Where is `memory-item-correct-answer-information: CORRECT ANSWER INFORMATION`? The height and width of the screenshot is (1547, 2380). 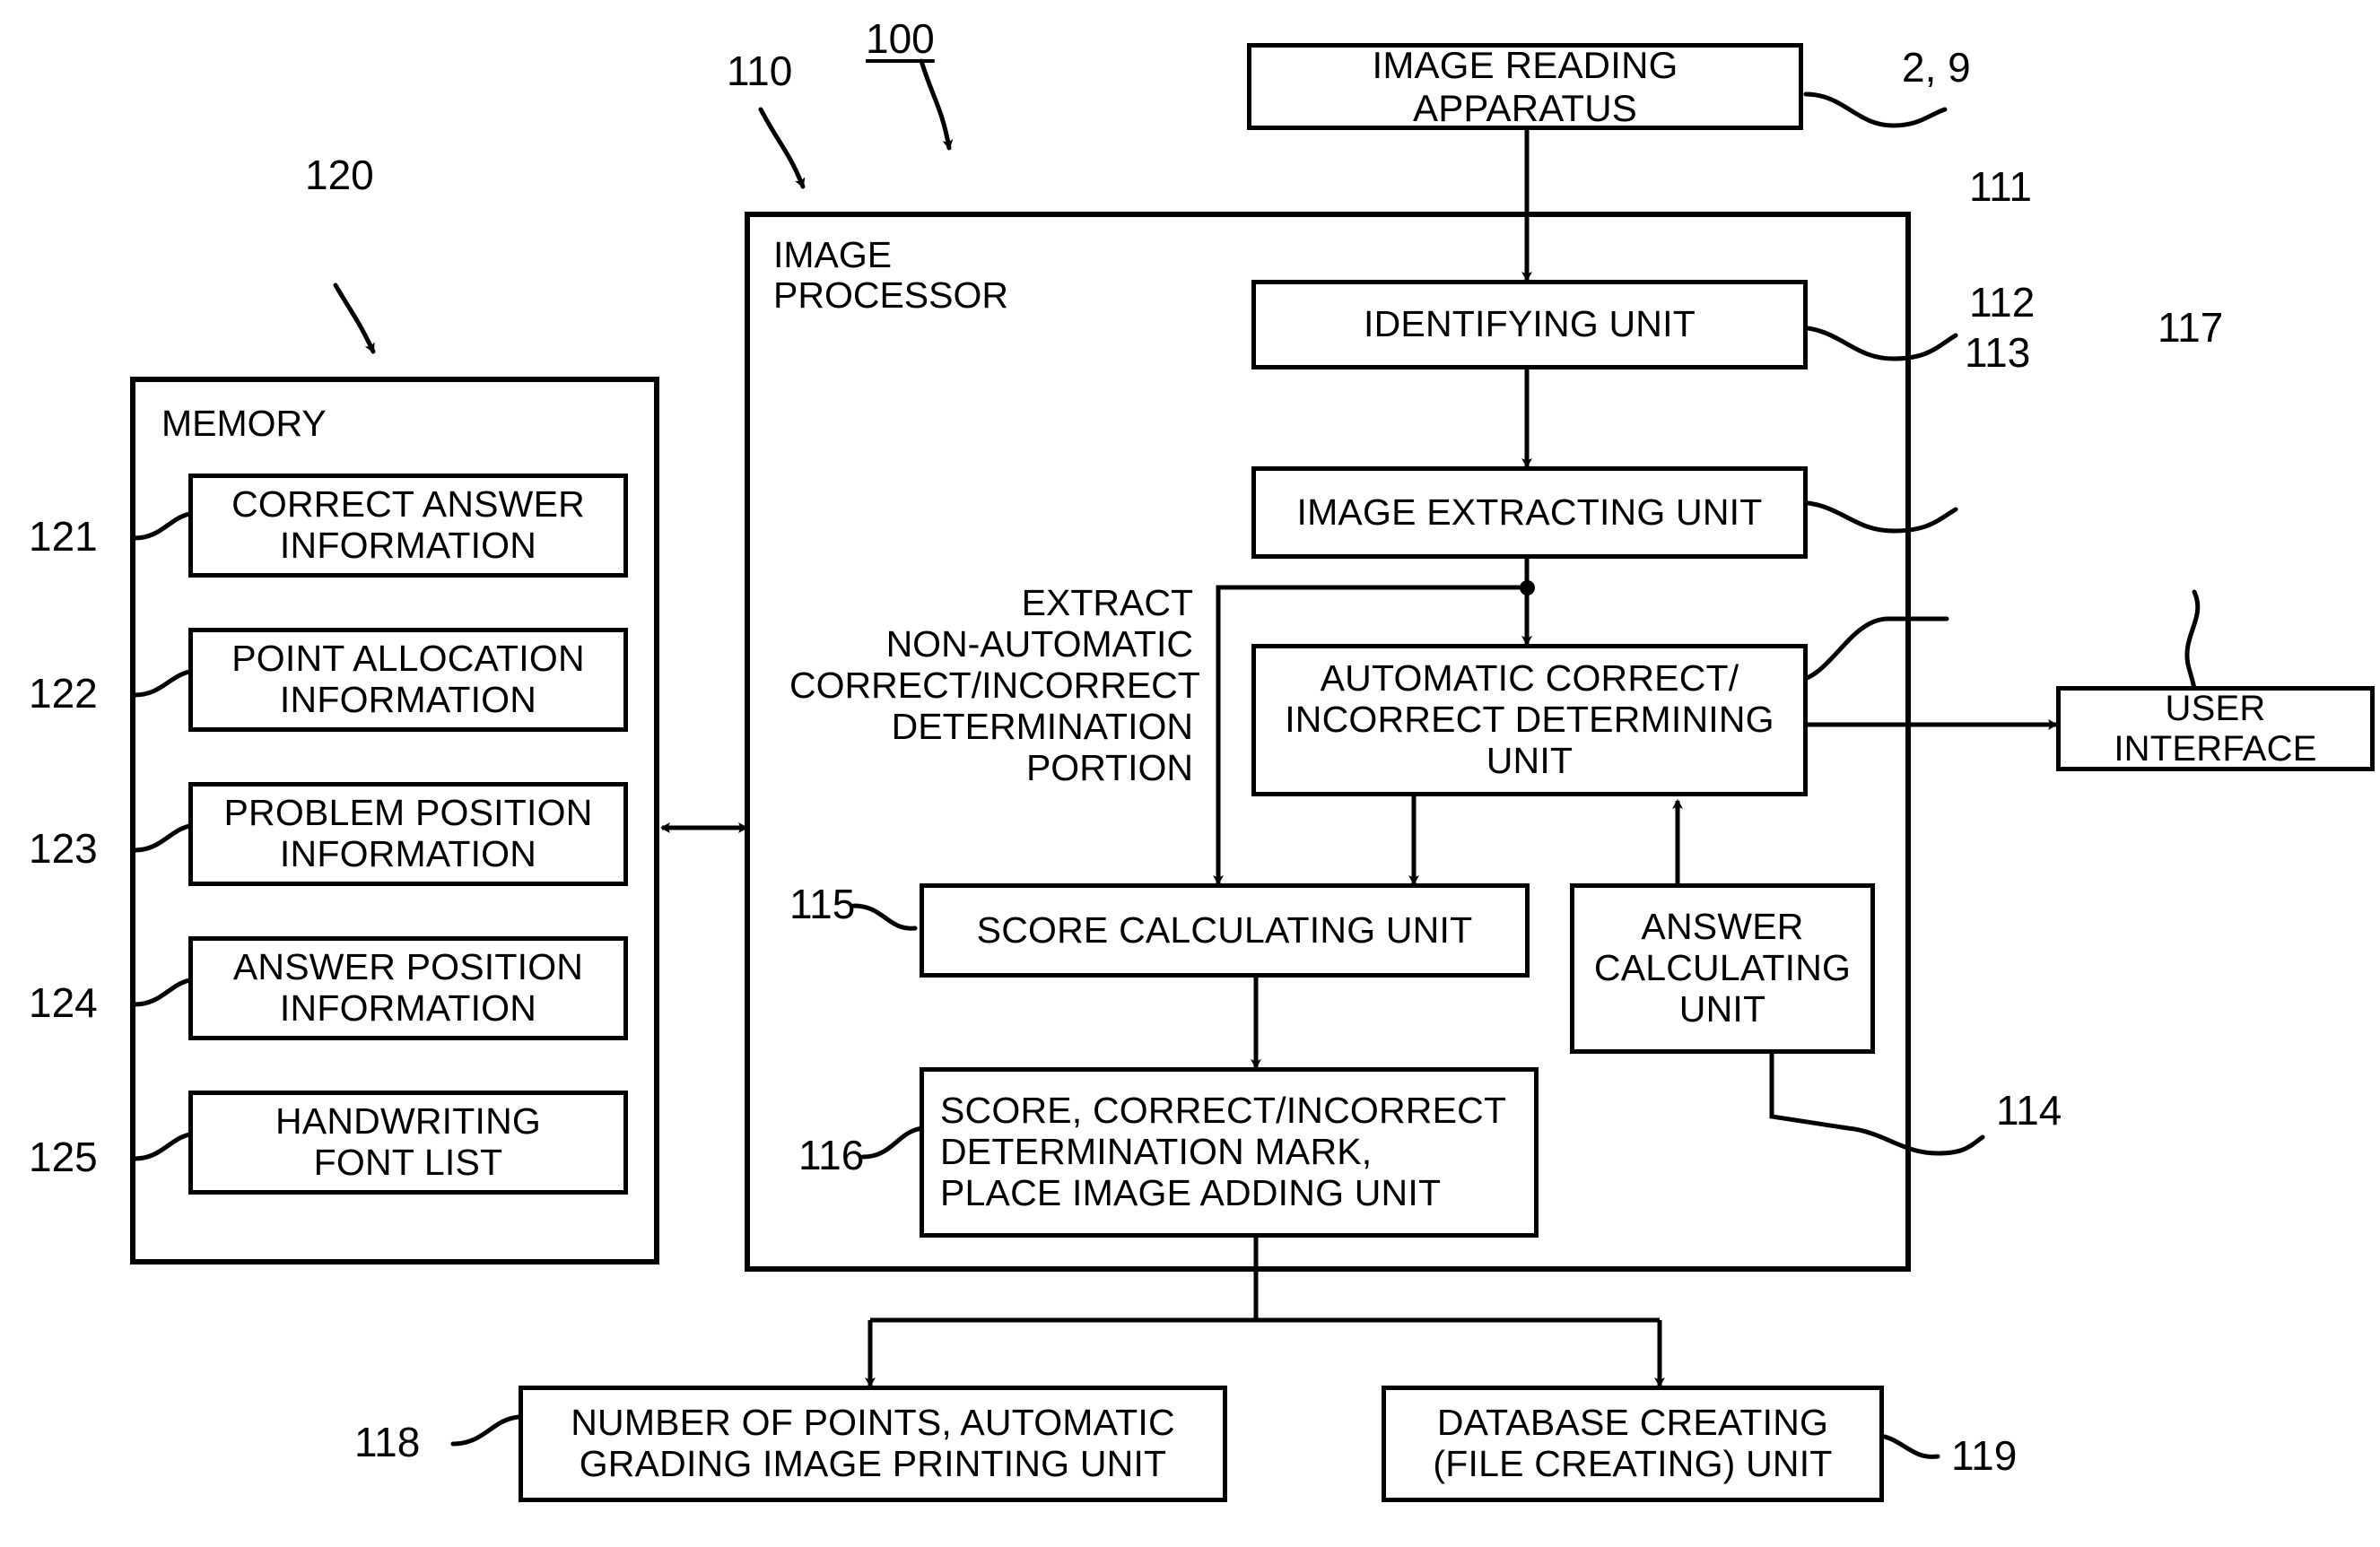
memory-item-correct-answer-information: CORRECT ANSWER INFORMATION is located at coordinates (408, 526).